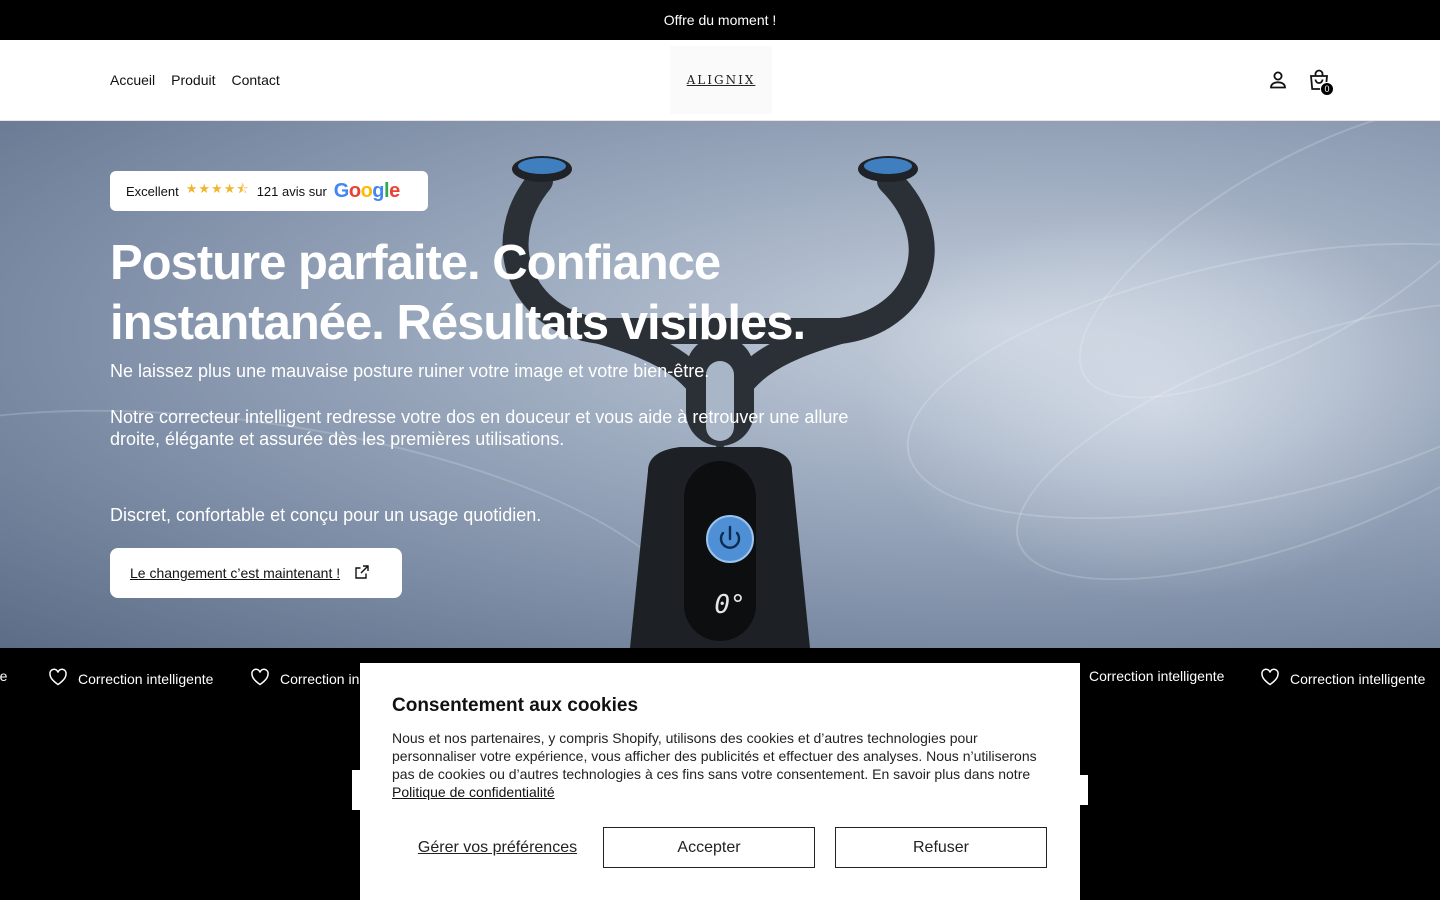 The image size is (1440, 900). What do you see at coordinates (291, 191) in the screenshot?
I see `review-count: 121 avis sur` at bounding box center [291, 191].